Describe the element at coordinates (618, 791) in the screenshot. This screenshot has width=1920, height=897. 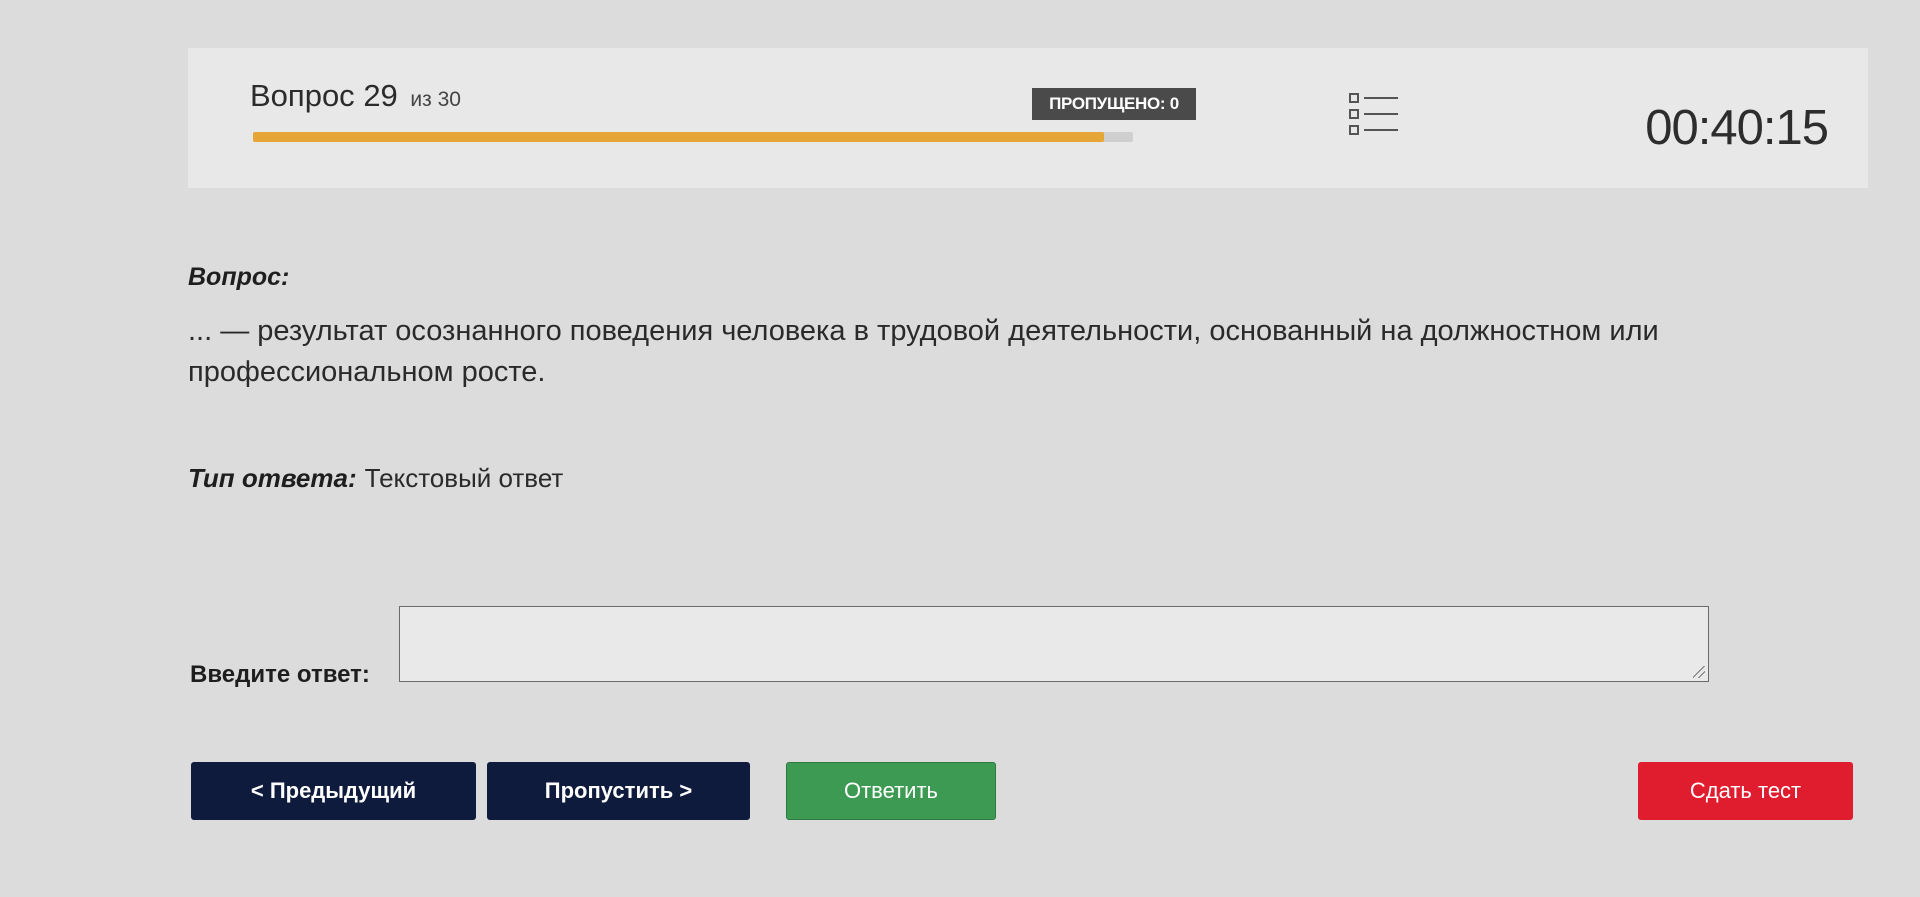
I see `skip-button: Пропустить >` at that location.